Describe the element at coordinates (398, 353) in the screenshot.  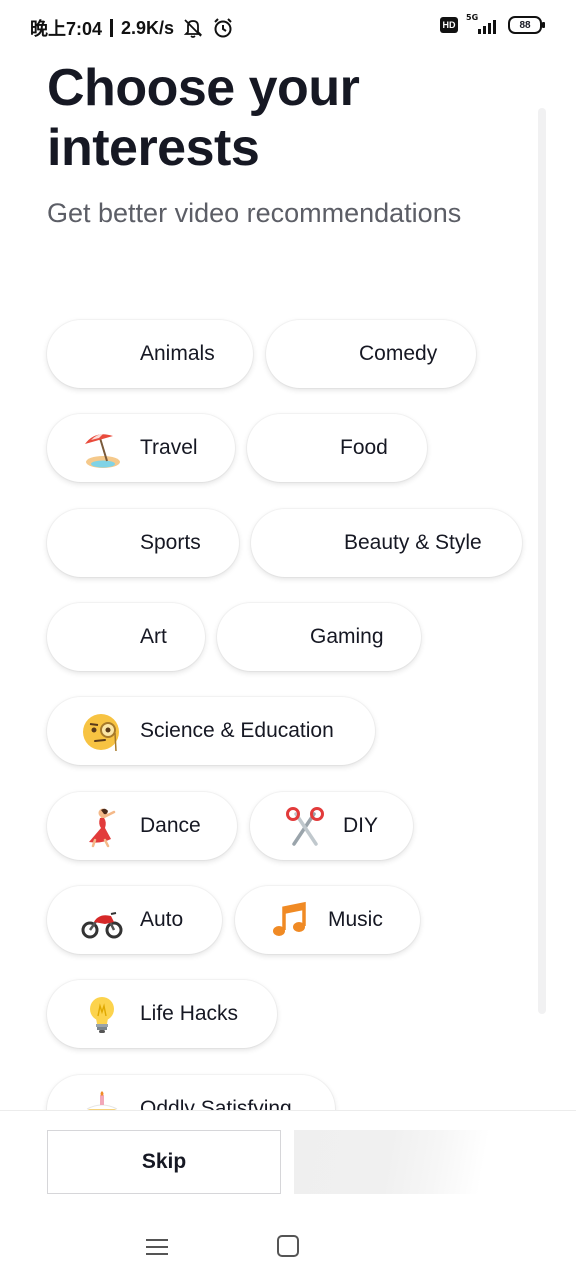
I see `interest-label: Comedy` at that location.